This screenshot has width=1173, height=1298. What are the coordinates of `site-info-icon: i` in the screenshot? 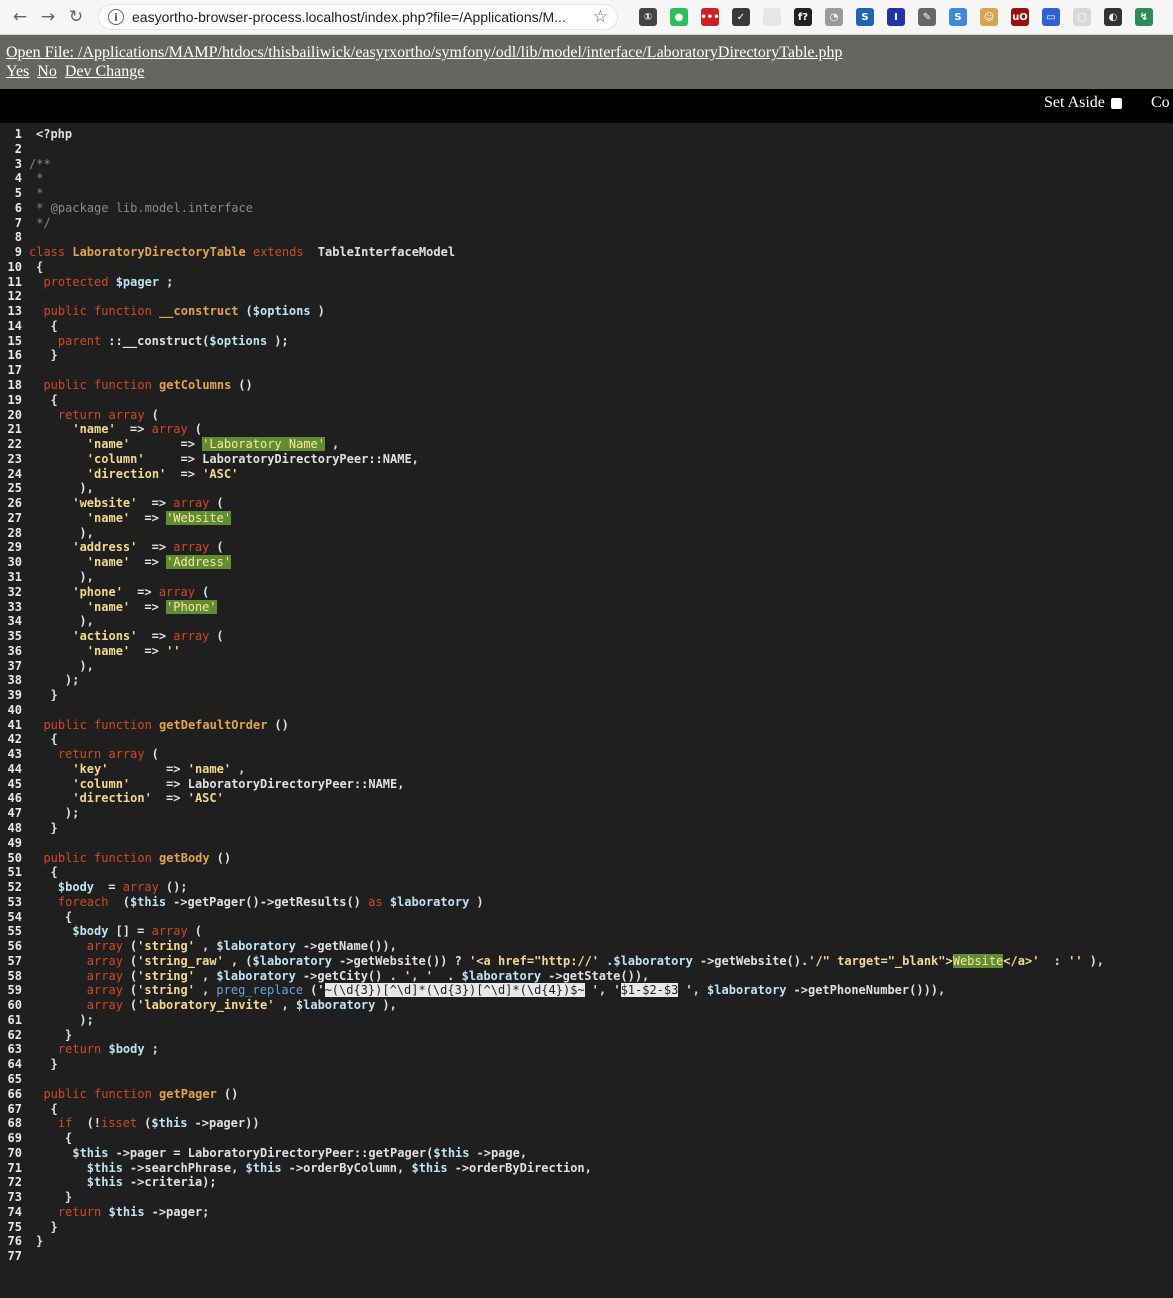 It's located at (116, 17).